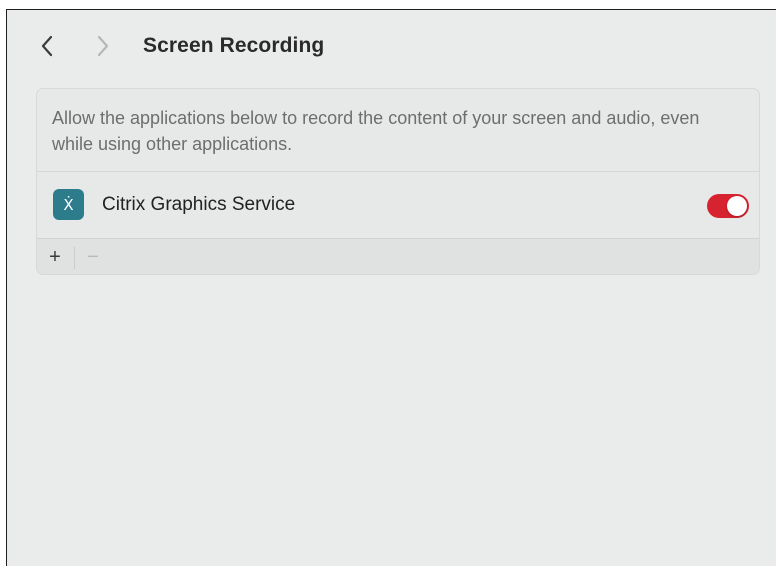  Describe the element at coordinates (391, 45) in the screenshot. I see `toolbar: Screen Recording` at that location.